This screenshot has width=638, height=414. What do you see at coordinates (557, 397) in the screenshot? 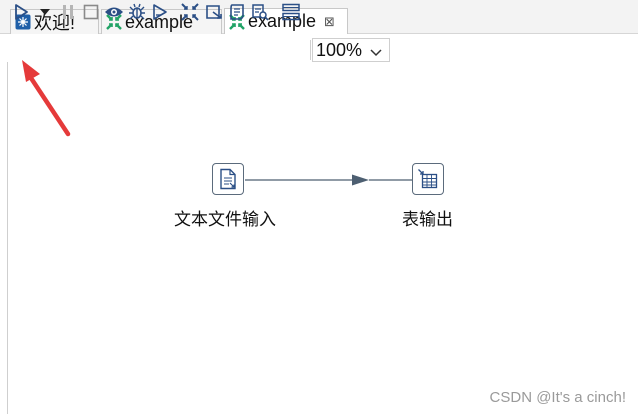
I see `watermark: CSDN @It's a cinch!` at bounding box center [557, 397].